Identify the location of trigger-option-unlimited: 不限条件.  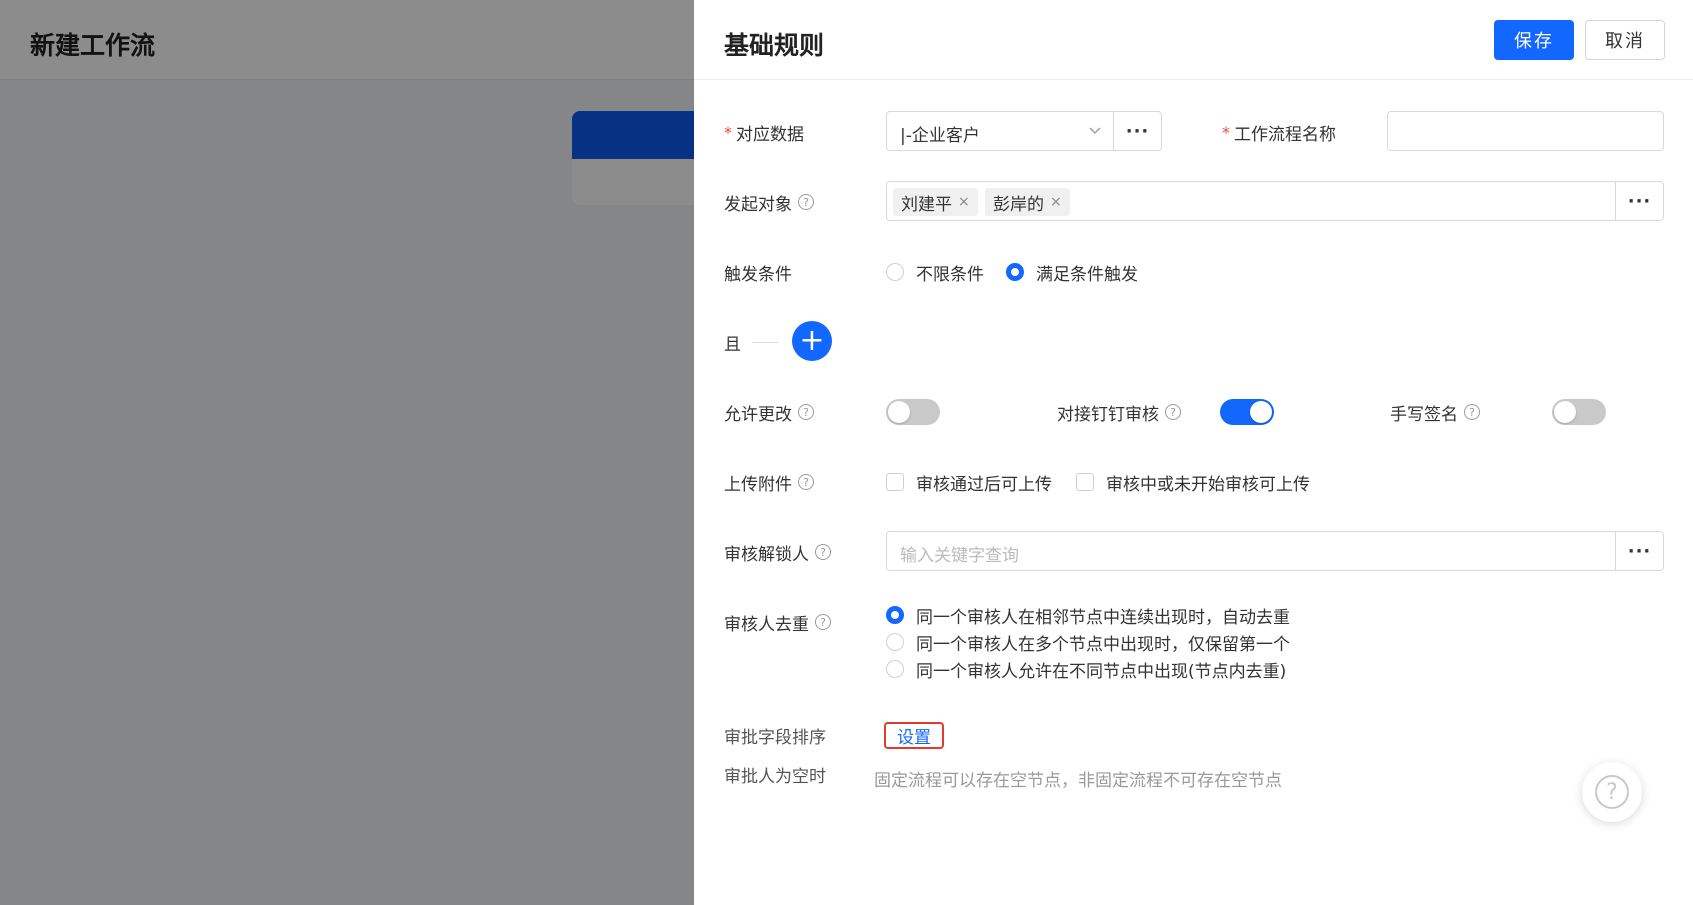
(935, 272).